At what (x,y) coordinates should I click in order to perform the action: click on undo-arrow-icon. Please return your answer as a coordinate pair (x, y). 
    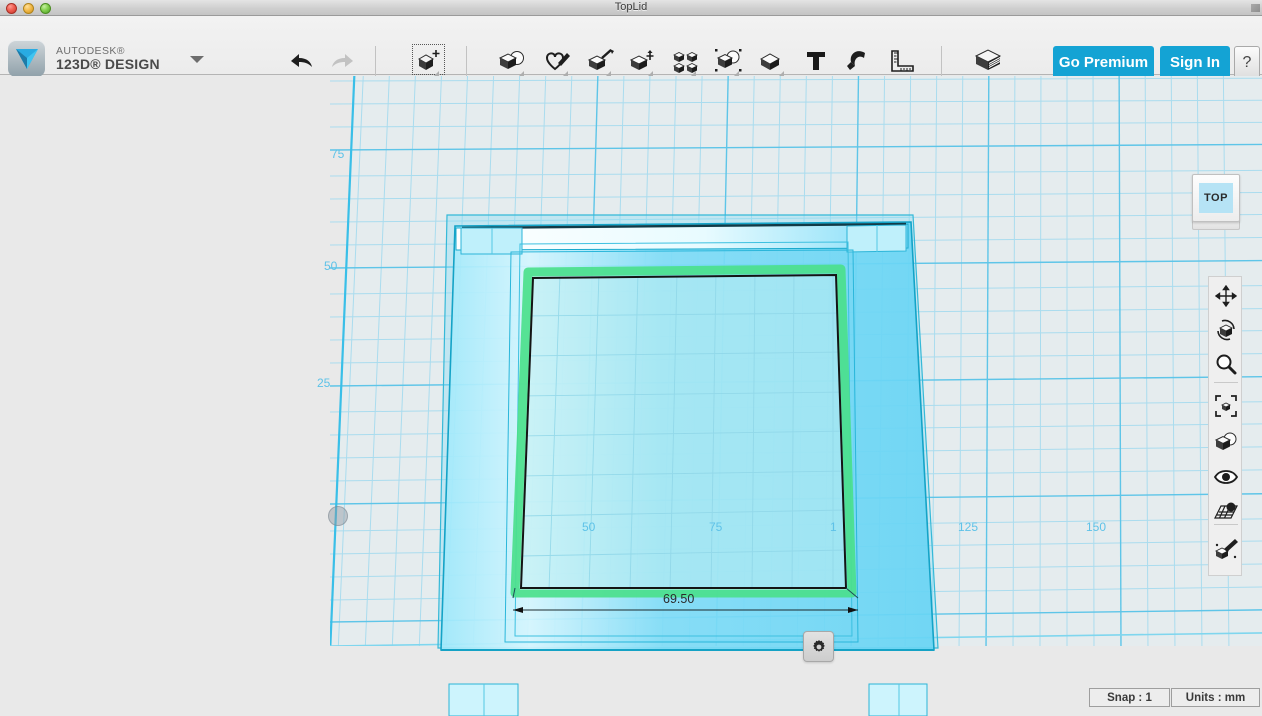
    Looking at the image, I should click on (301, 60).